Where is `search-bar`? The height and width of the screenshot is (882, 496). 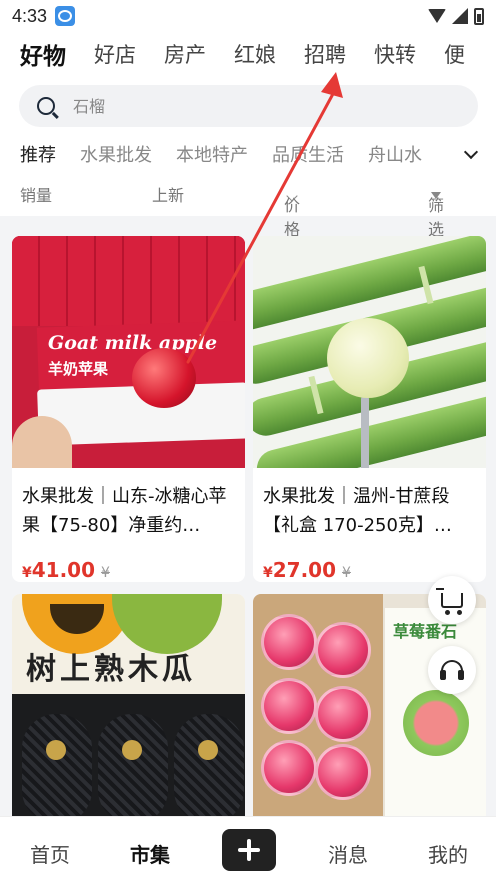
search-bar is located at coordinates (248, 106).